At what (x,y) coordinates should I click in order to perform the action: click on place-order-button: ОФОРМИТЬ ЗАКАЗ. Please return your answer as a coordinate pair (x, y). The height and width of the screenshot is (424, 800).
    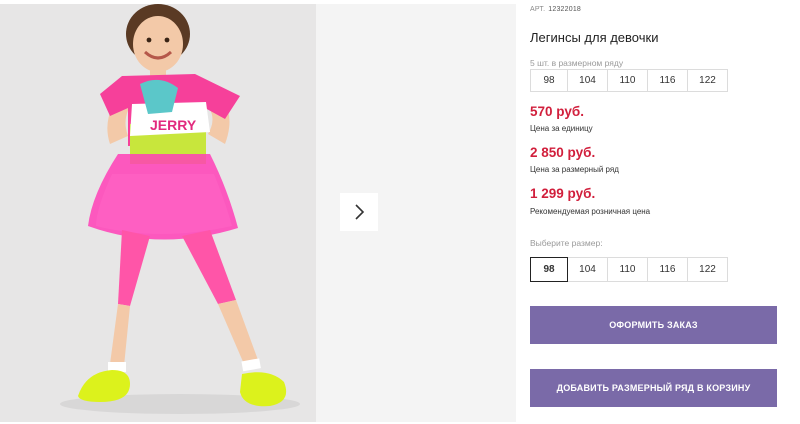
    Looking at the image, I should click on (653, 325).